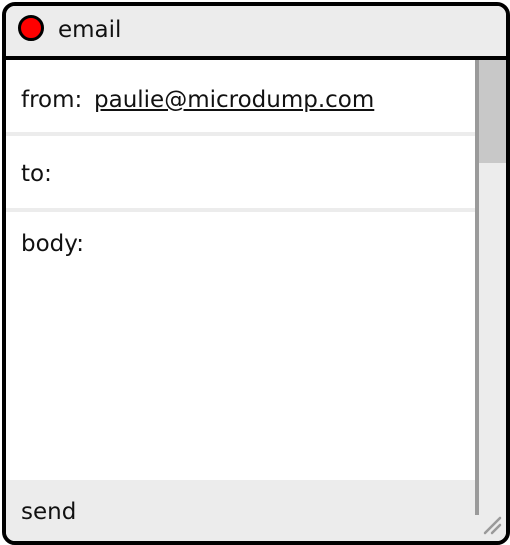 The image size is (510, 545). What do you see at coordinates (49, 512) in the screenshot?
I see `send-label: send` at bounding box center [49, 512].